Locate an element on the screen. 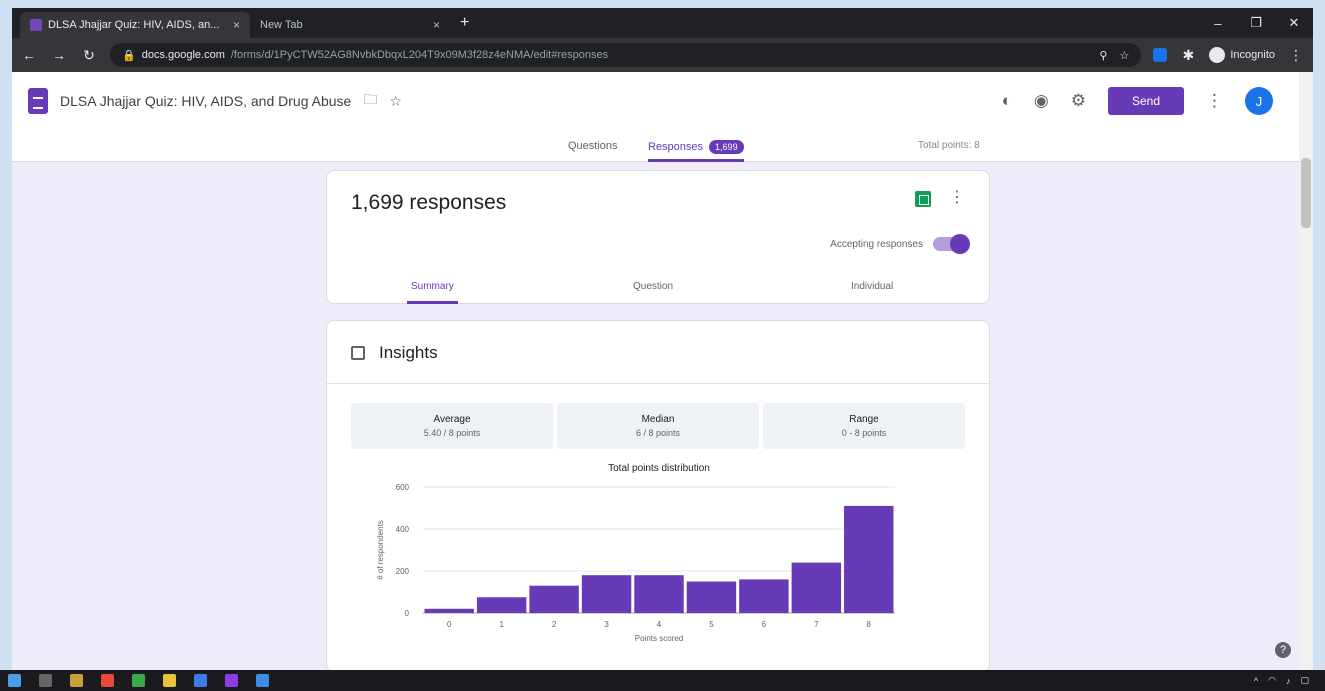 This screenshot has width=1325, height=691. tab-responses-label: Responses is located at coordinates (676, 147).